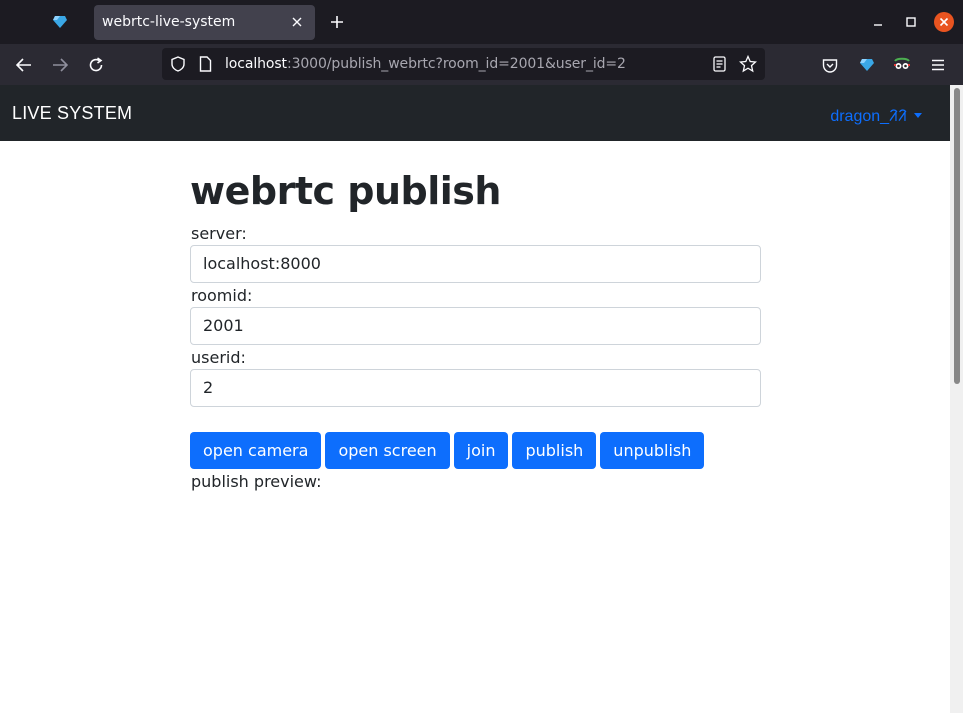  What do you see at coordinates (911, 22) in the screenshot?
I see `maximize-icon` at bounding box center [911, 22].